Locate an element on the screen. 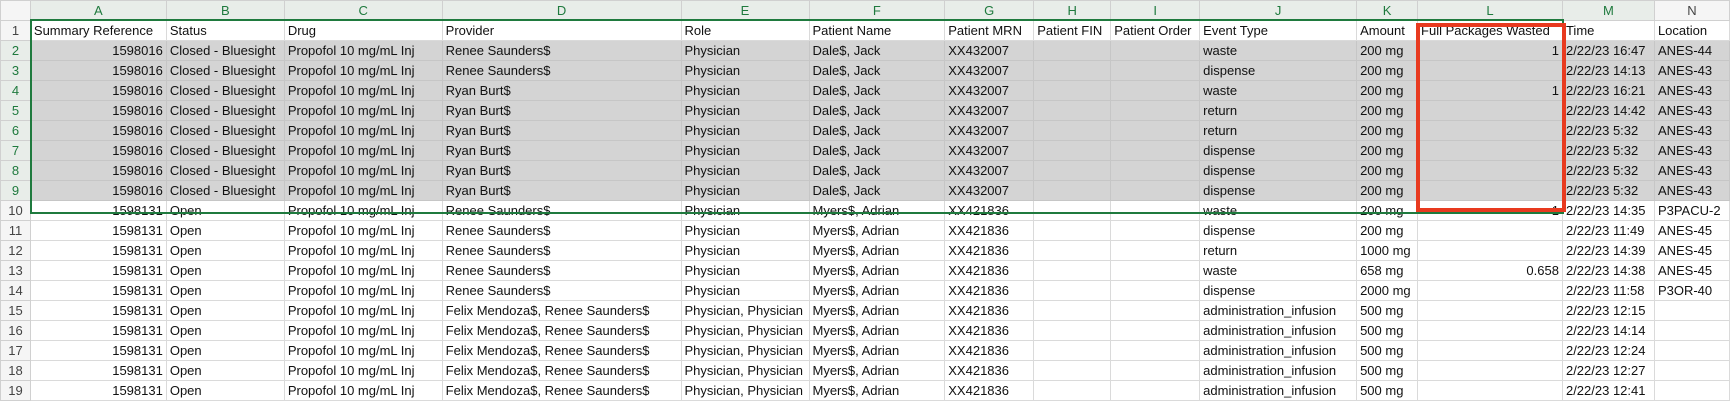  row-header: 12 is located at coordinates (15, 250).